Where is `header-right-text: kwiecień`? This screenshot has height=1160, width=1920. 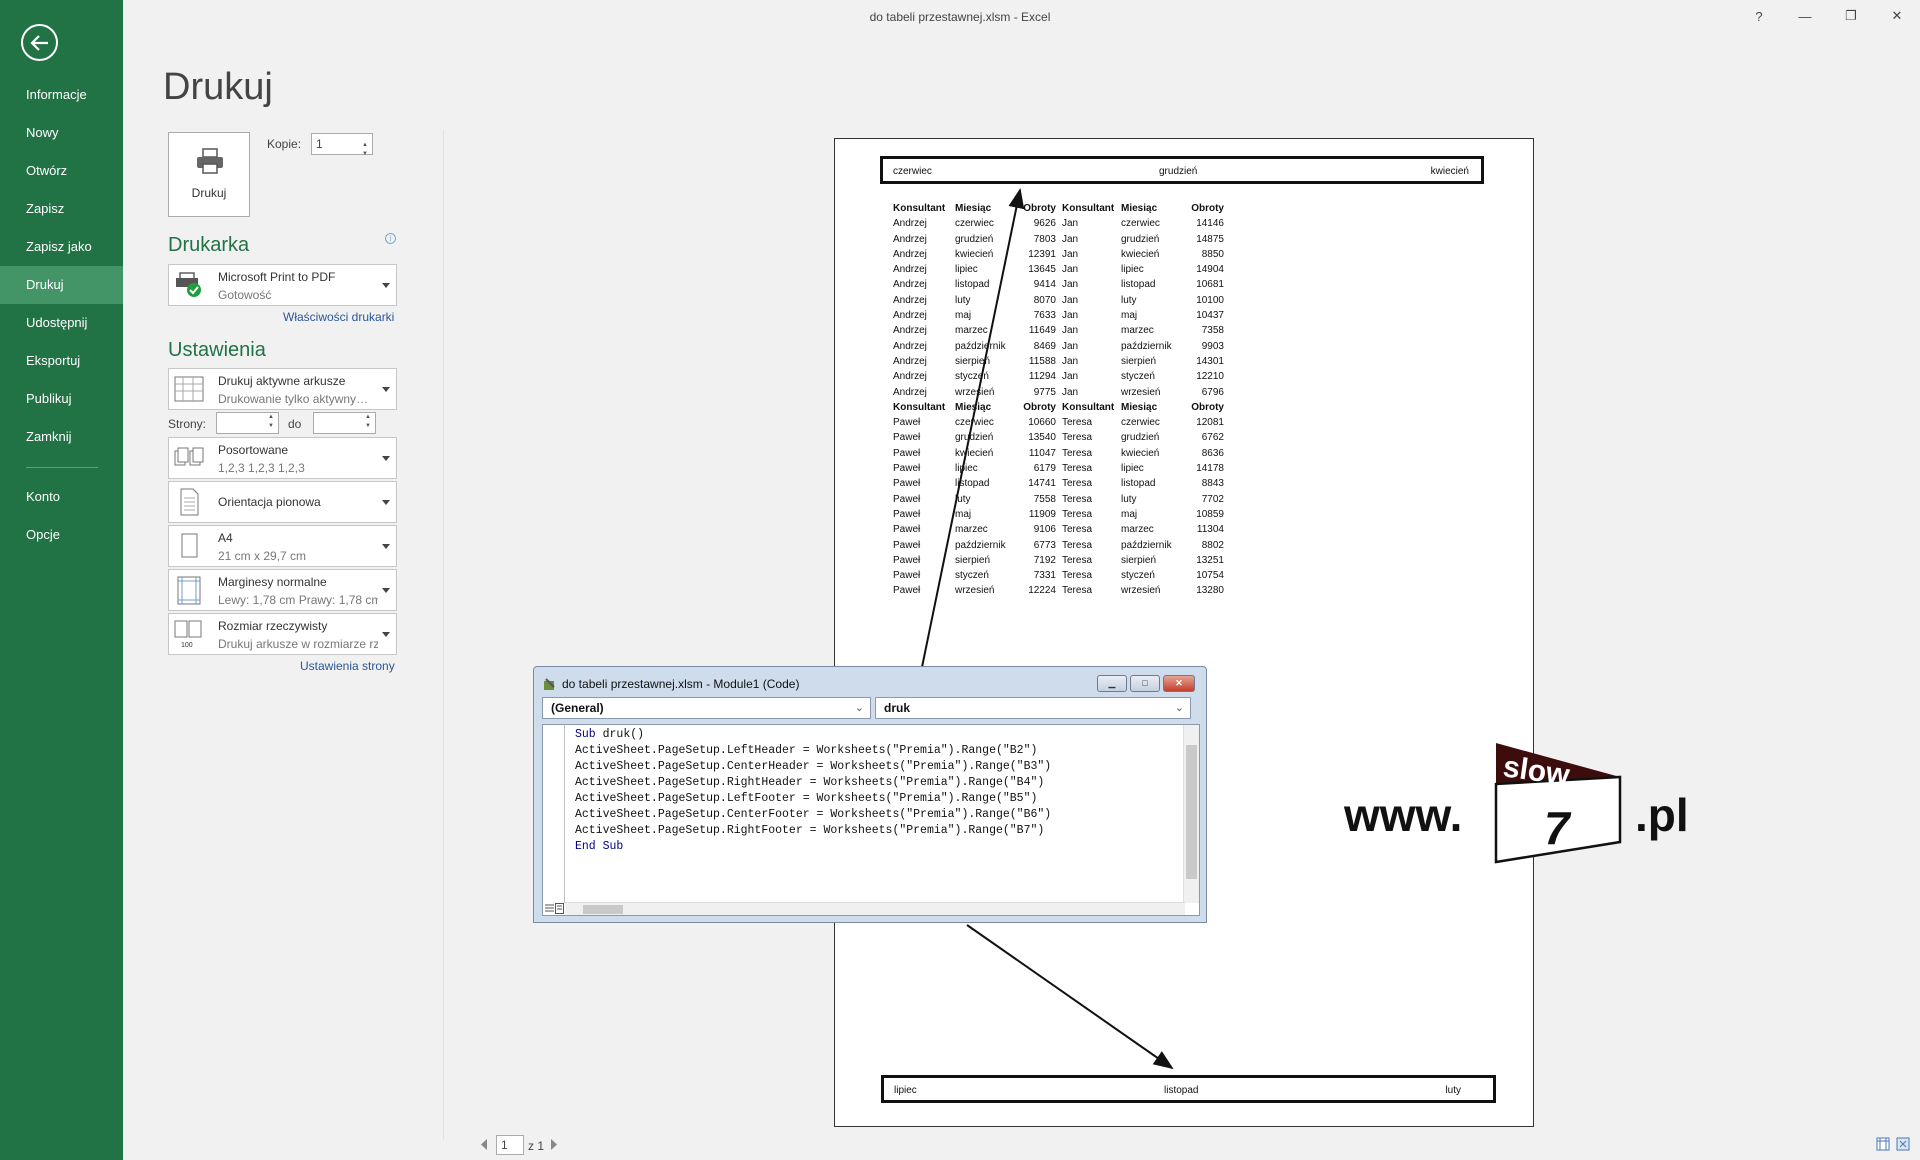 header-right-text: kwiecień is located at coordinates (1449, 171).